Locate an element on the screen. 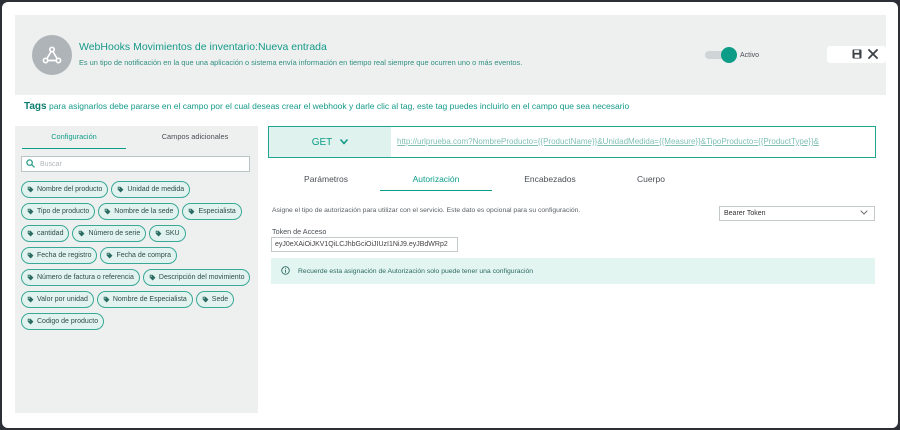 This screenshot has height=430, width=900. tag-label: Nombre de Especialista is located at coordinates (149, 299).